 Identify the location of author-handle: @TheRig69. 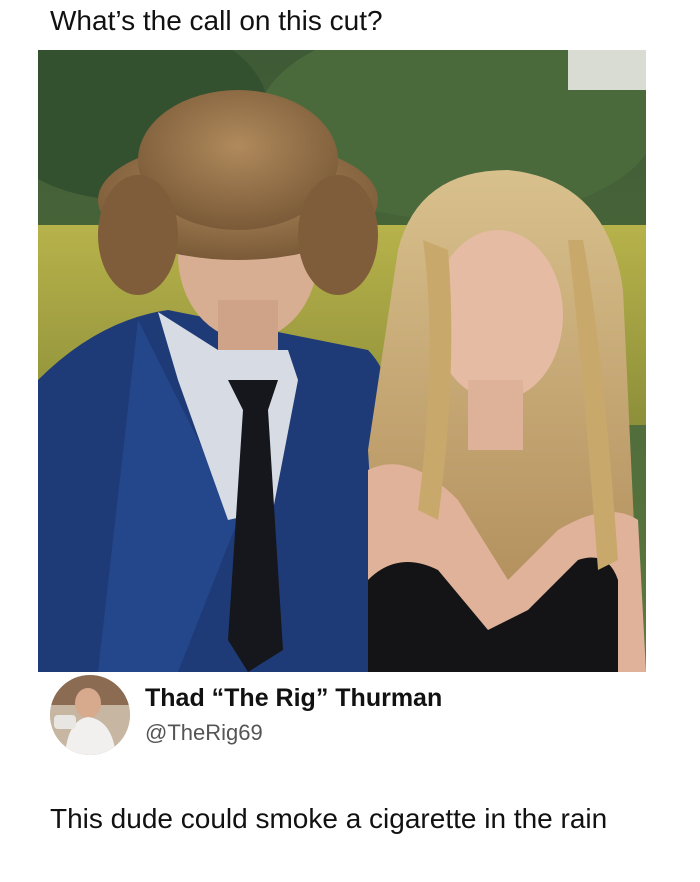
(204, 733).